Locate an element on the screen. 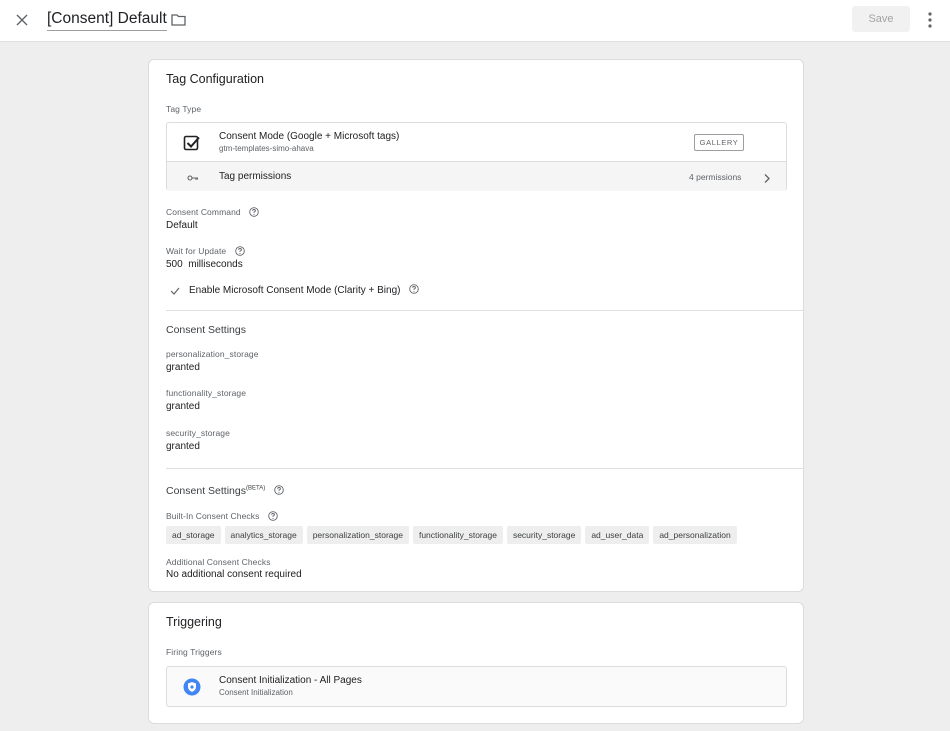 The height and width of the screenshot is (731, 950). more-vert-icon is located at coordinates (930, 20).